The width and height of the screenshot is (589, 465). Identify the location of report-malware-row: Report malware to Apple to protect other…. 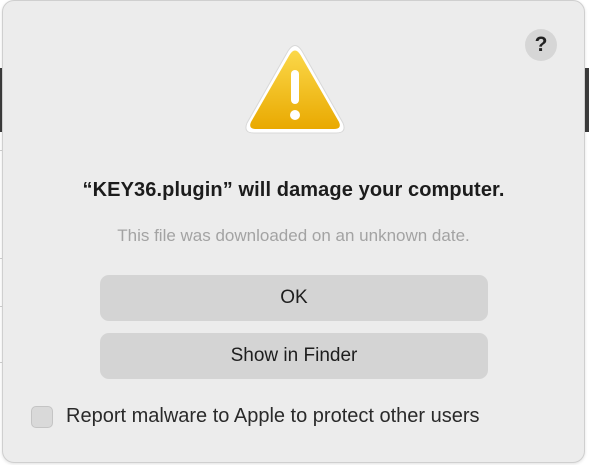
(255, 416).